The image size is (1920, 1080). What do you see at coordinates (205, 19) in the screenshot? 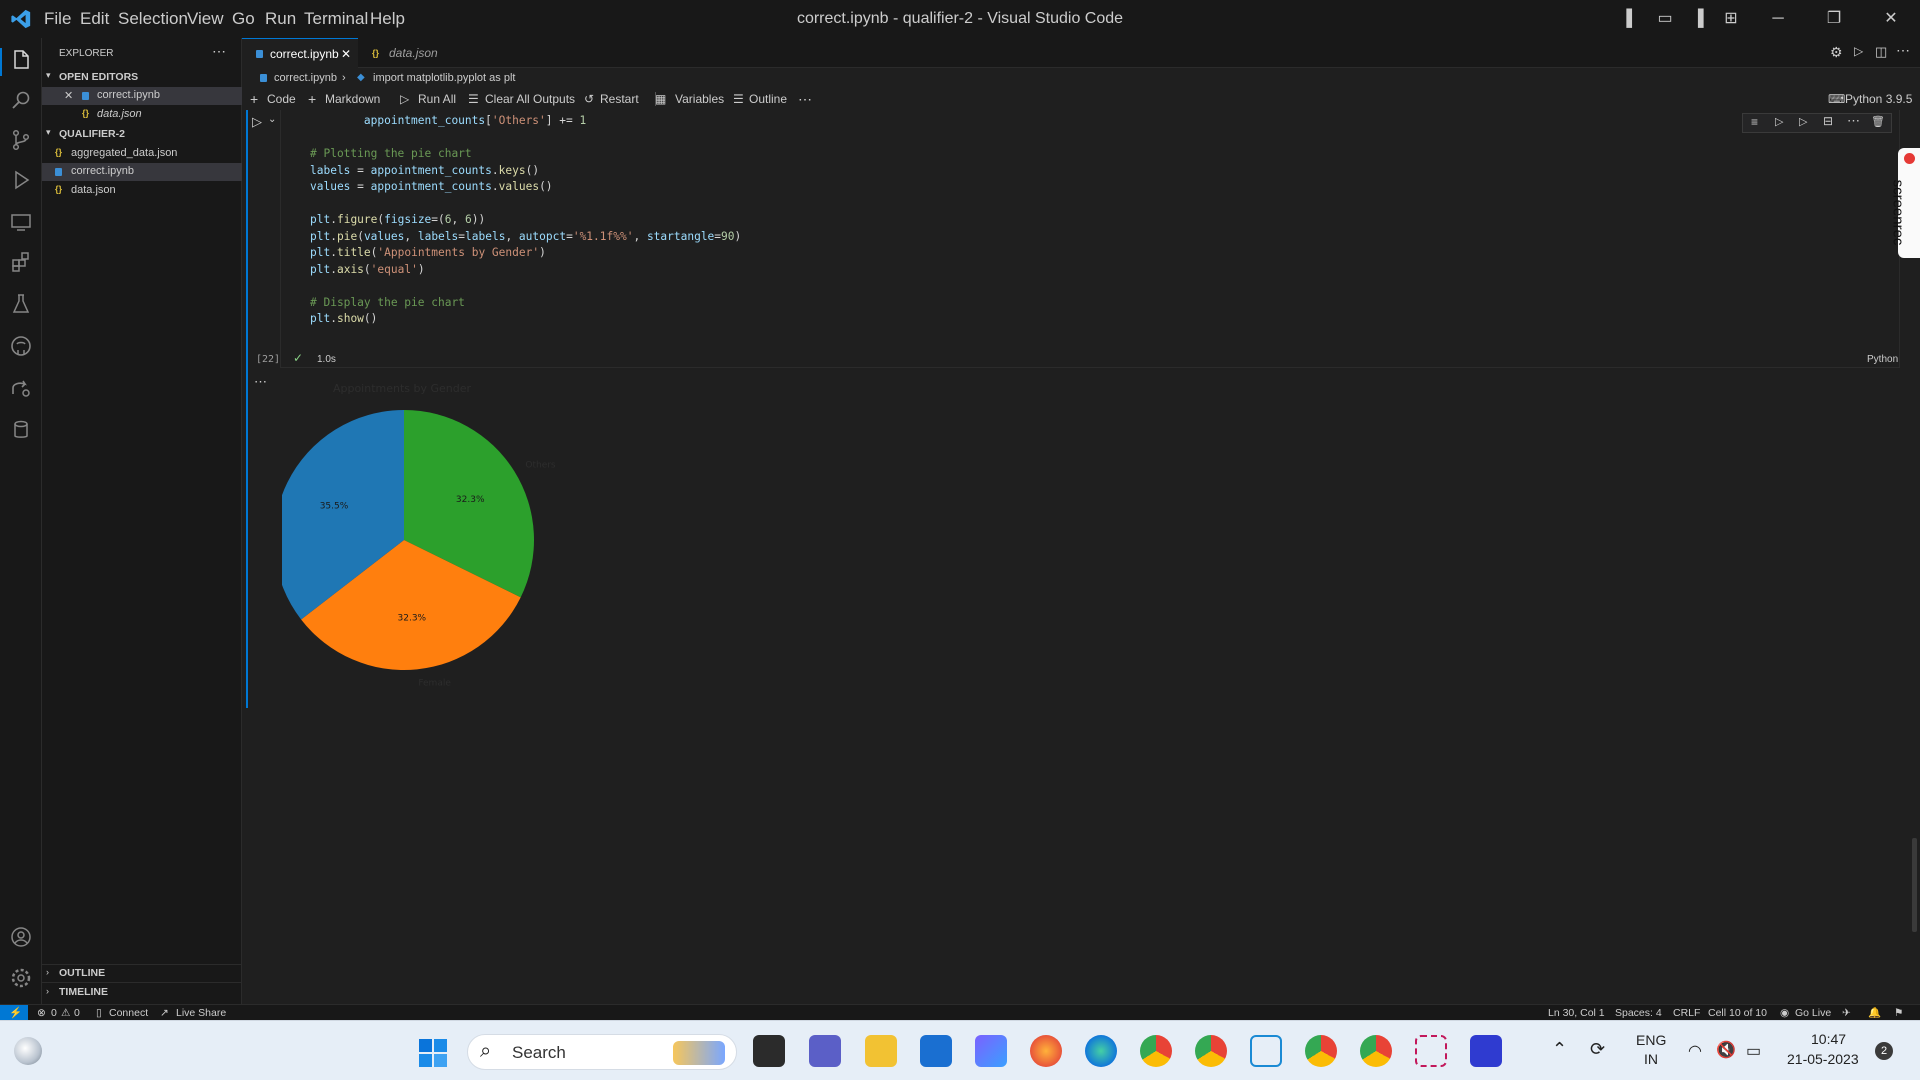
I see `menu-view: View` at bounding box center [205, 19].